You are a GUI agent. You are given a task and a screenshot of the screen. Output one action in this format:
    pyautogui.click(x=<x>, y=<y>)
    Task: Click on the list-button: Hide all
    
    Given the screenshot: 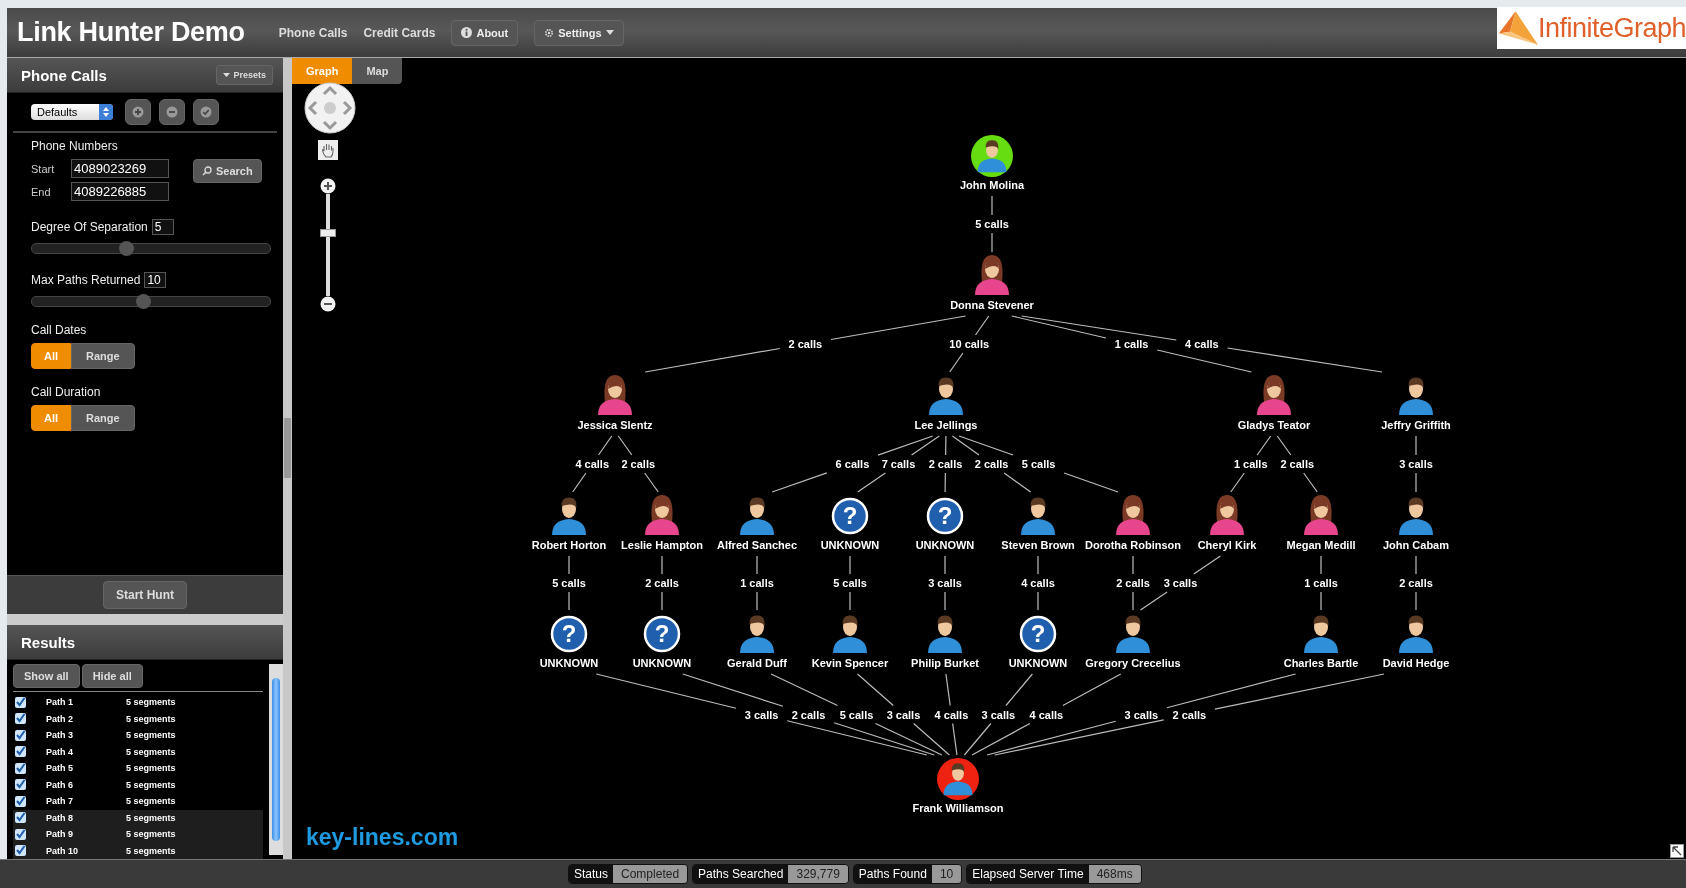 What is the action you would take?
    pyautogui.click(x=112, y=676)
    